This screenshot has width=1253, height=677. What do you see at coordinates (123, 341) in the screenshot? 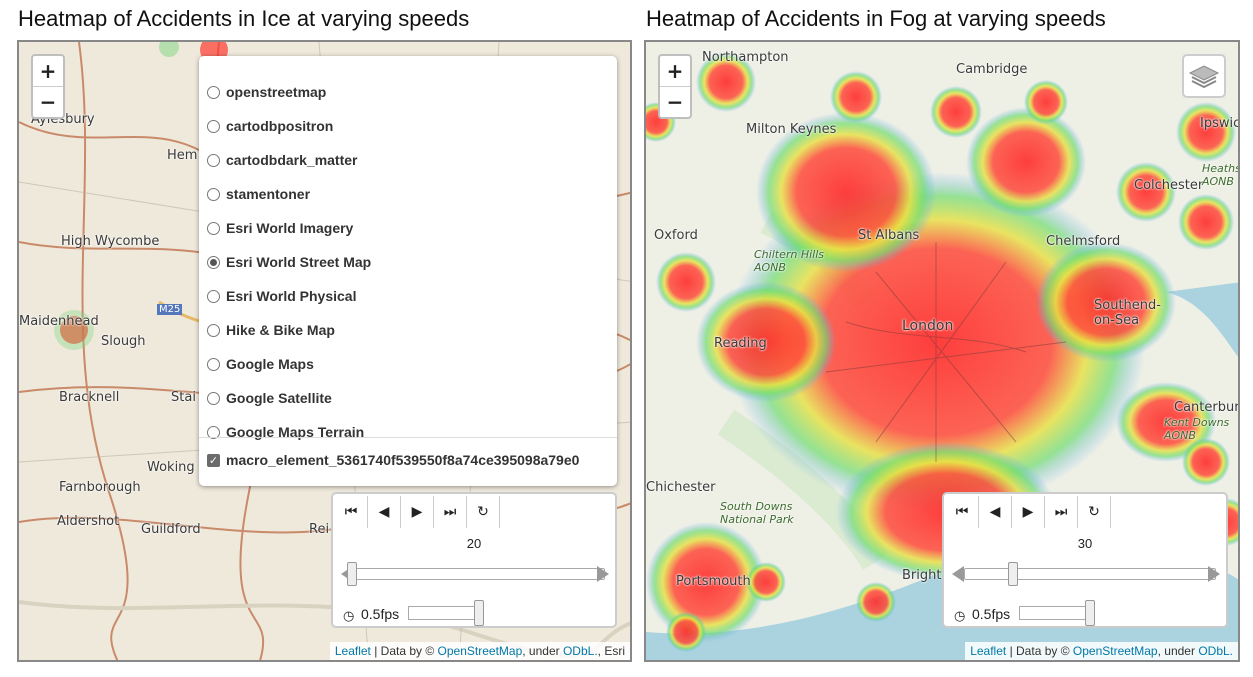
I see `place-label: Slough` at bounding box center [123, 341].